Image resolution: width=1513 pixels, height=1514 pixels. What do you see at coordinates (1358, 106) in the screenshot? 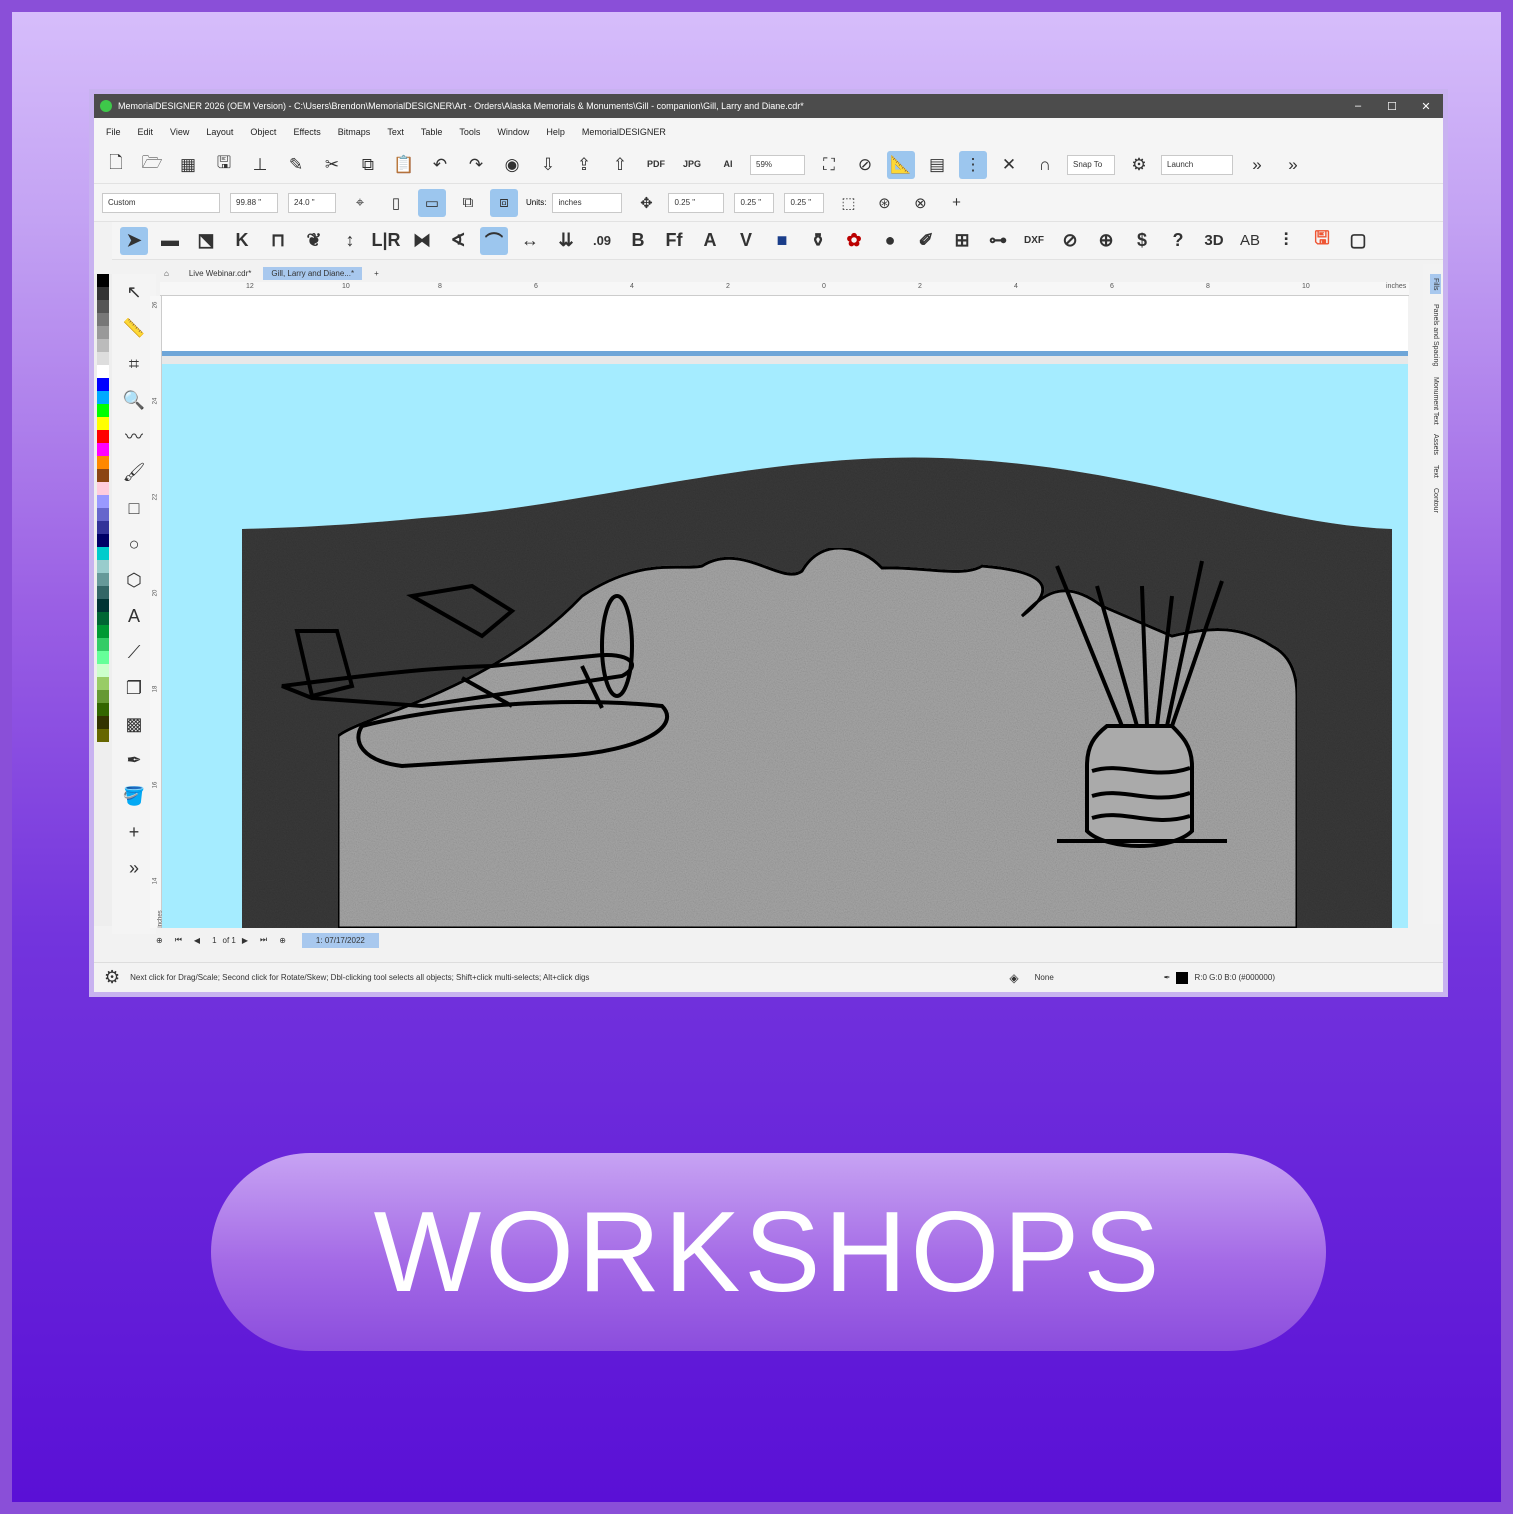
I see `minimize-button: –` at bounding box center [1358, 106].